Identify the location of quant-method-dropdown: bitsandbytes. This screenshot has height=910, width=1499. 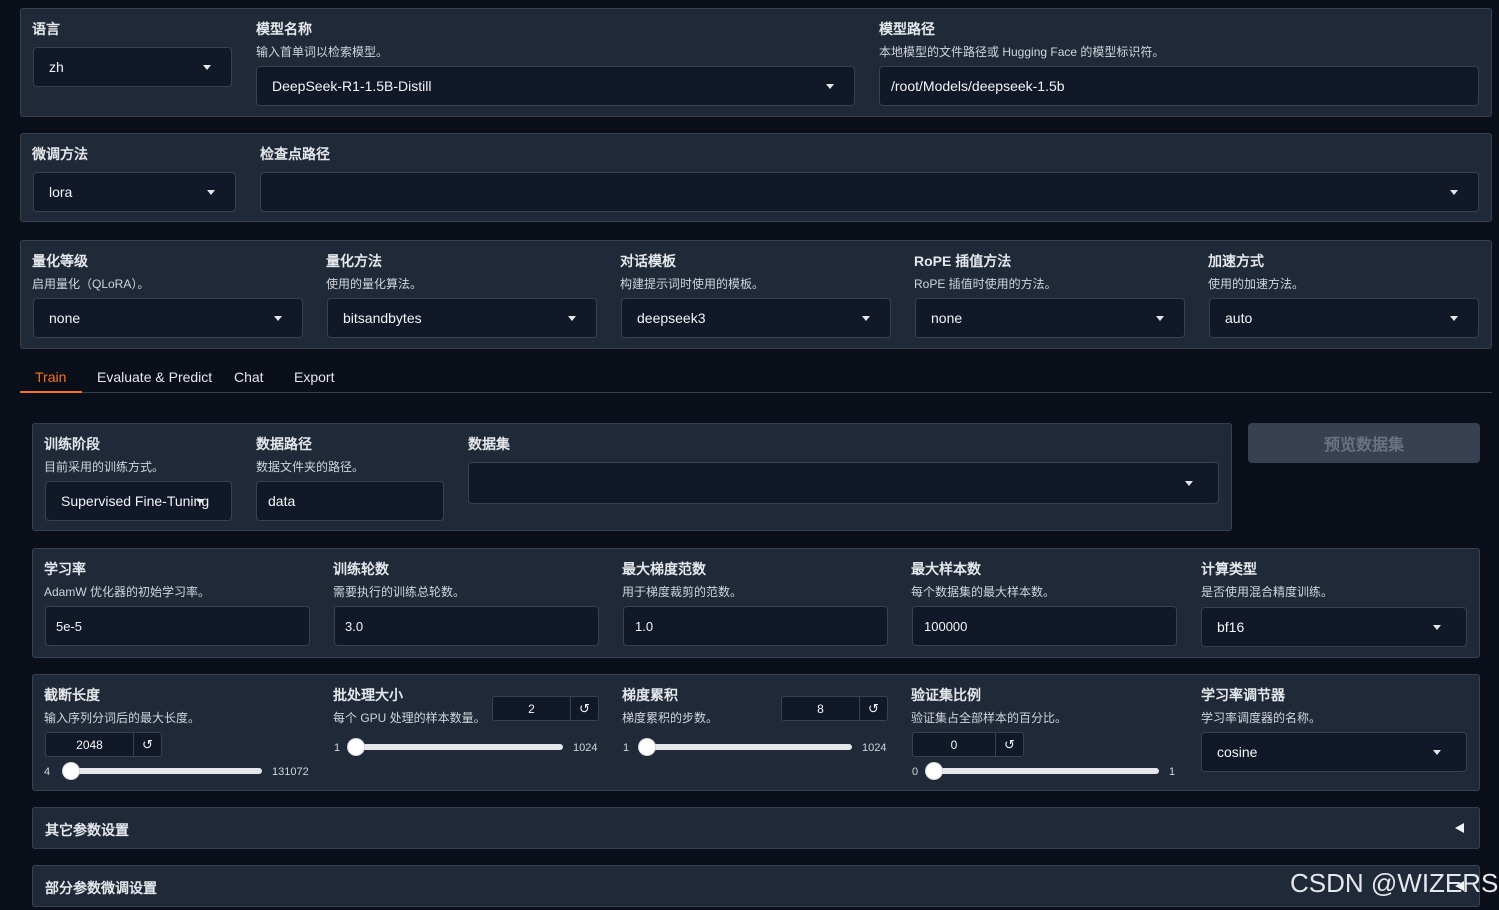
(462, 318).